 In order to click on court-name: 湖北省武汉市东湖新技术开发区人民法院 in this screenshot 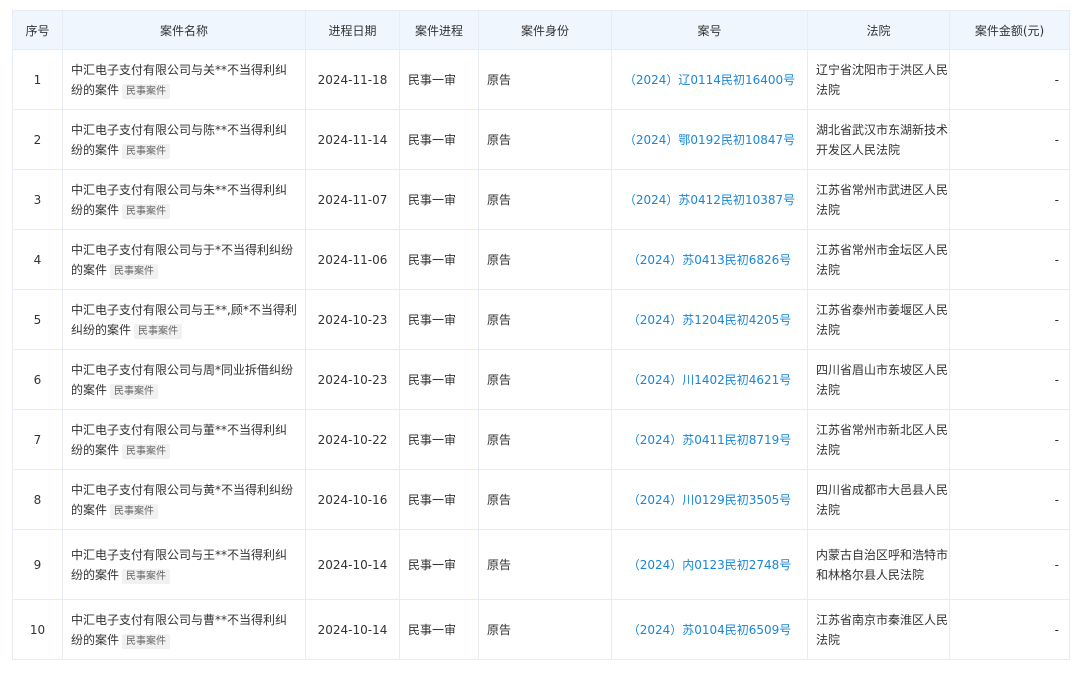, I will do `click(878, 139)`.